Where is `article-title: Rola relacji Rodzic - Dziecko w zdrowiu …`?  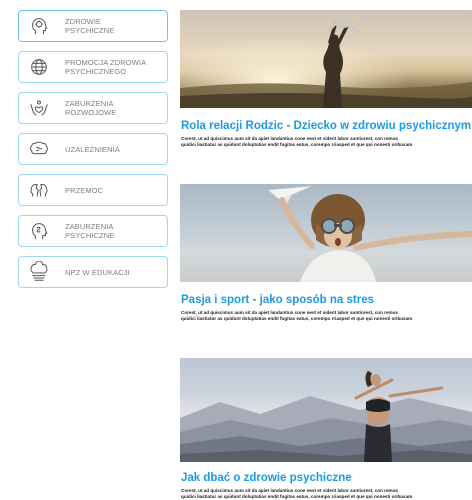
article-title: Rola relacji Rodzic - Dziecko w zdrowiu … is located at coordinates (326, 126).